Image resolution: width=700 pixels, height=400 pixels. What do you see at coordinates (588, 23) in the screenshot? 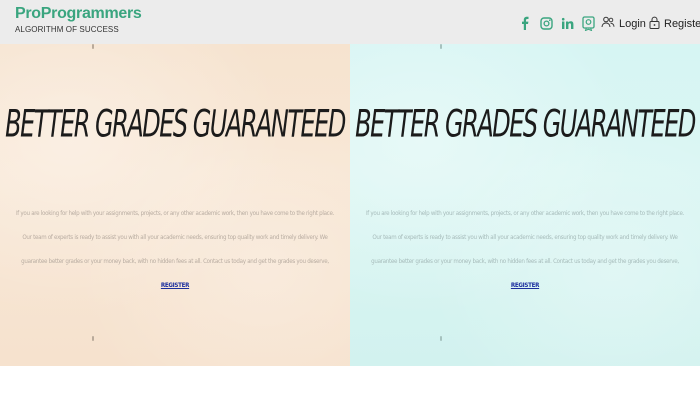
I see `certificate-icon` at bounding box center [588, 23].